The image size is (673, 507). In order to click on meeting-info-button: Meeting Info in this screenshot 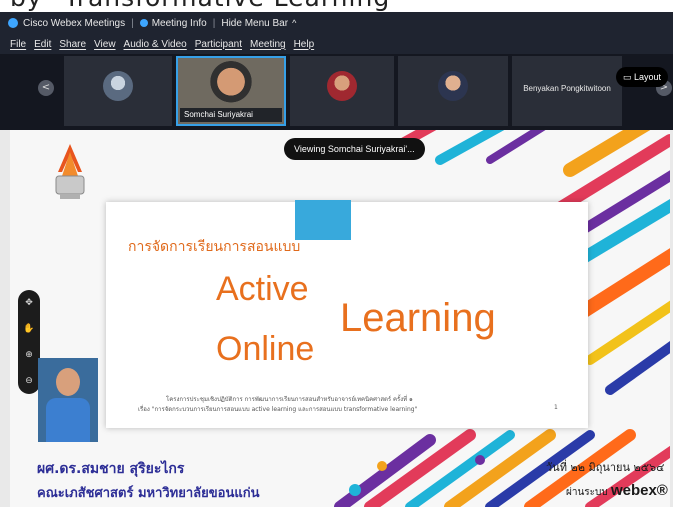, I will do `click(173, 23)`.